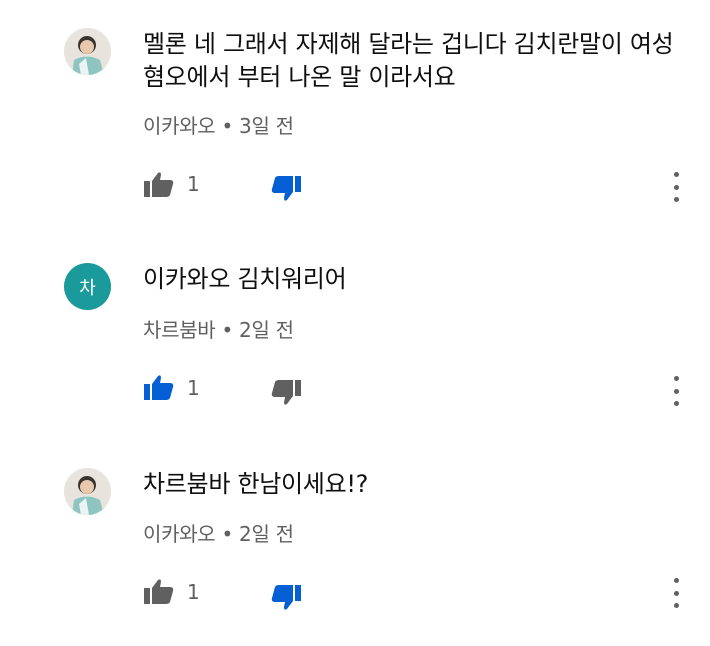 The height and width of the screenshot is (646, 710). What do you see at coordinates (266, 126) in the screenshot?
I see `comment-time: 3일 전` at bounding box center [266, 126].